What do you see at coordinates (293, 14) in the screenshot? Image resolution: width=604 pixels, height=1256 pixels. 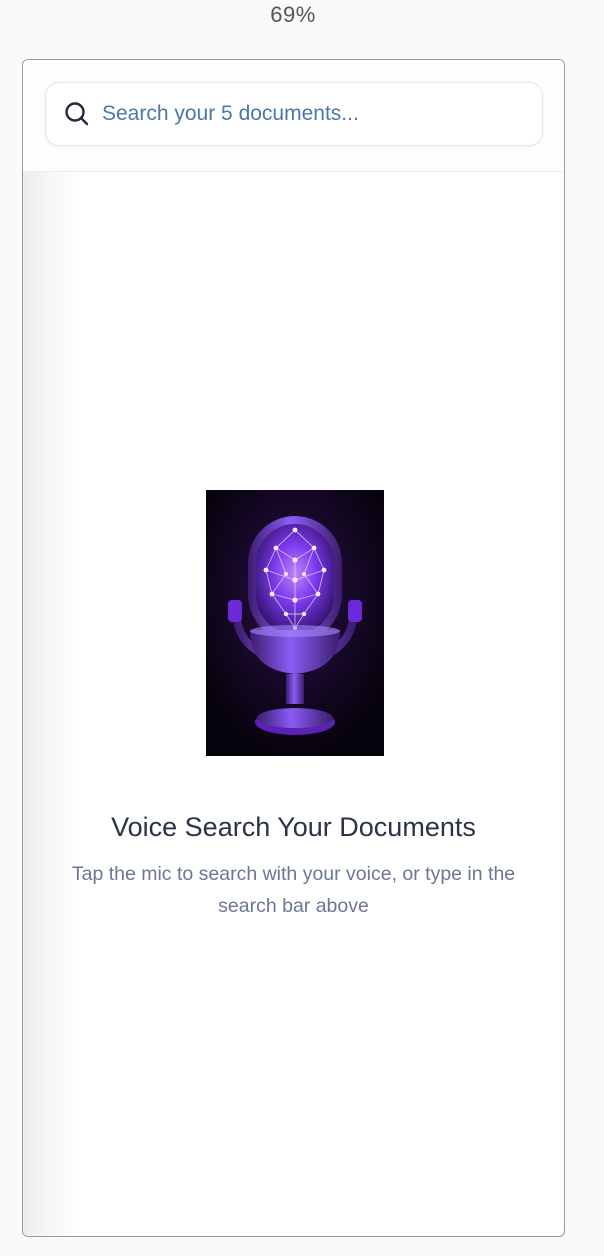 I see `zoom-level-label: 69%` at bounding box center [293, 14].